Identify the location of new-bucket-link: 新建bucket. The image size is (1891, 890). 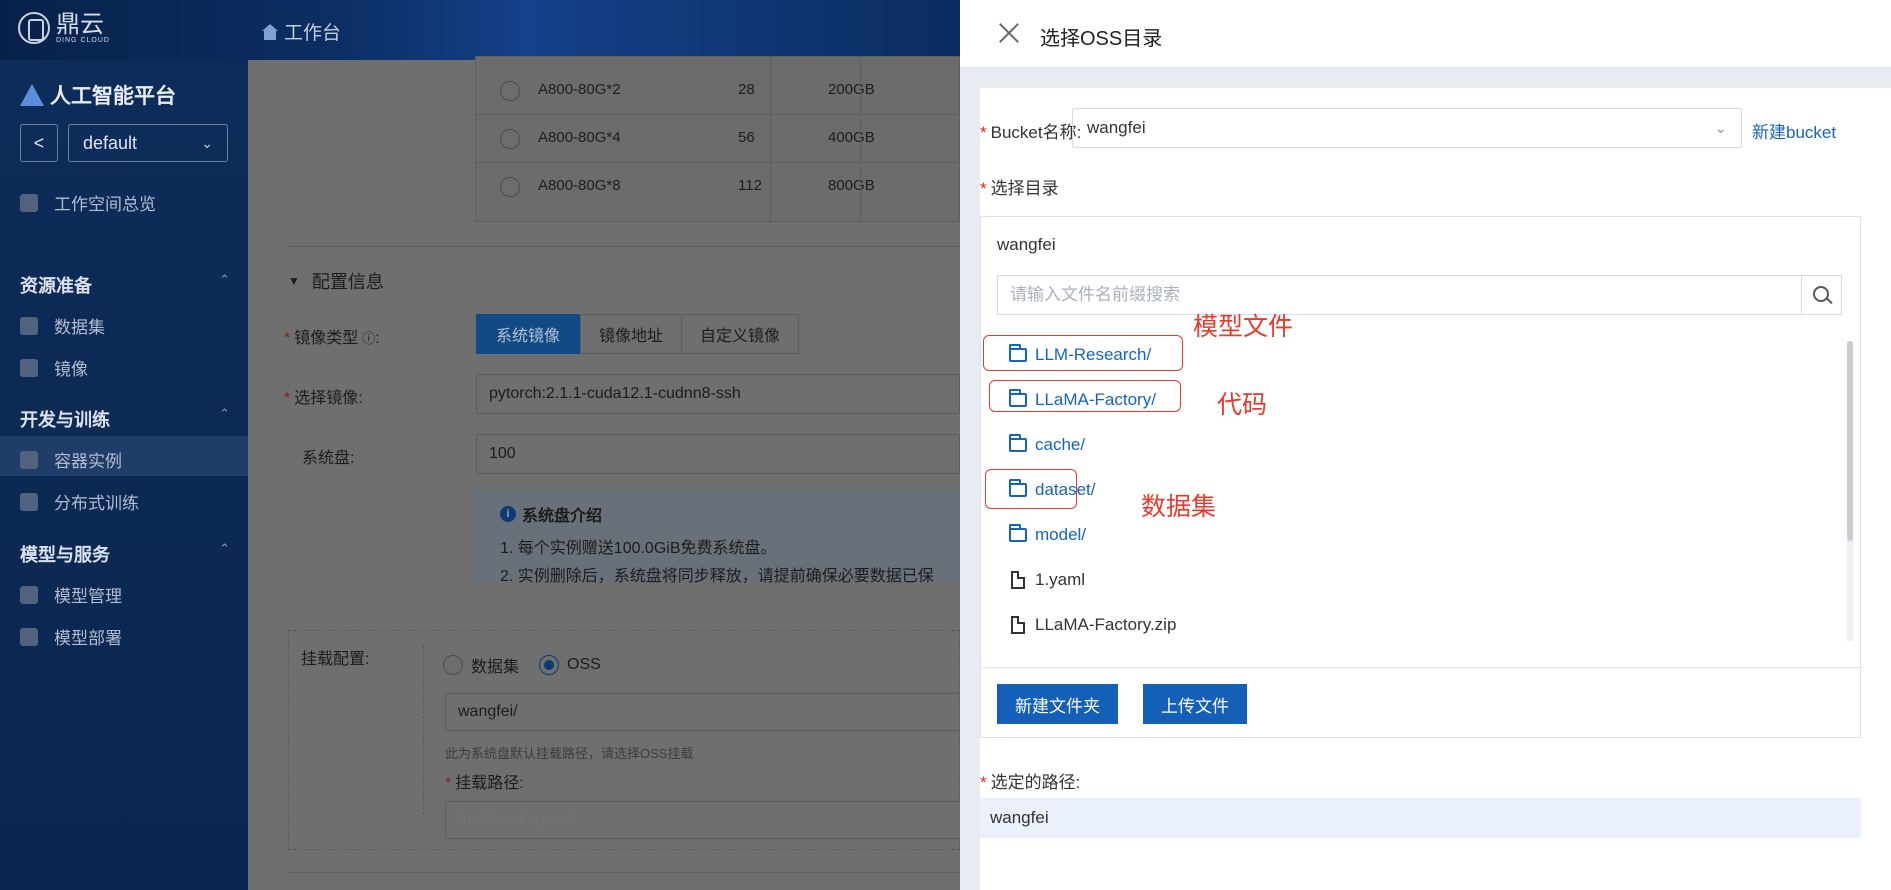
(1794, 130).